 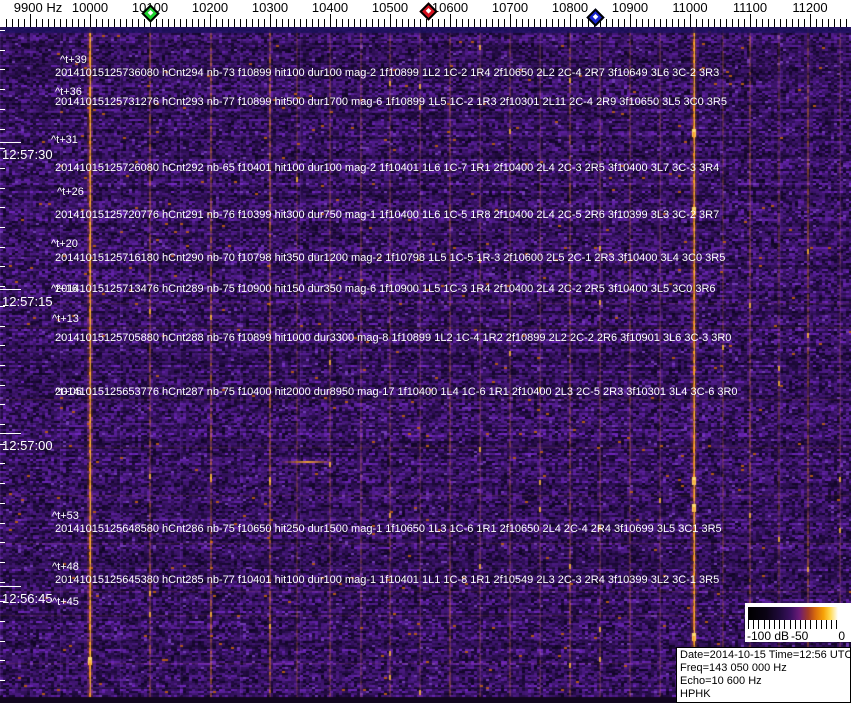 What do you see at coordinates (64, 140) in the screenshot?
I see `event-time-marker: ^t+31` at bounding box center [64, 140].